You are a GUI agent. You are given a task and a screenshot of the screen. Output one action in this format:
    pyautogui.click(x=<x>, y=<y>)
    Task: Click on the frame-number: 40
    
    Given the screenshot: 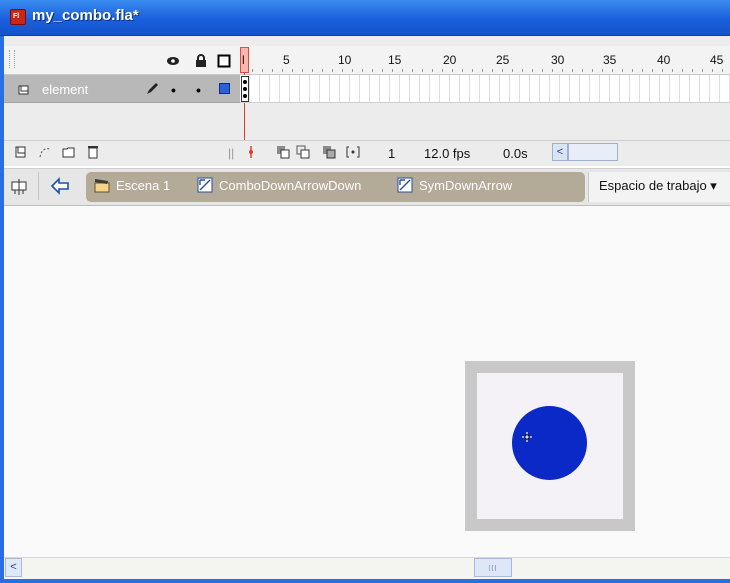 What is the action you would take?
    pyautogui.click(x=664, y=60)
    